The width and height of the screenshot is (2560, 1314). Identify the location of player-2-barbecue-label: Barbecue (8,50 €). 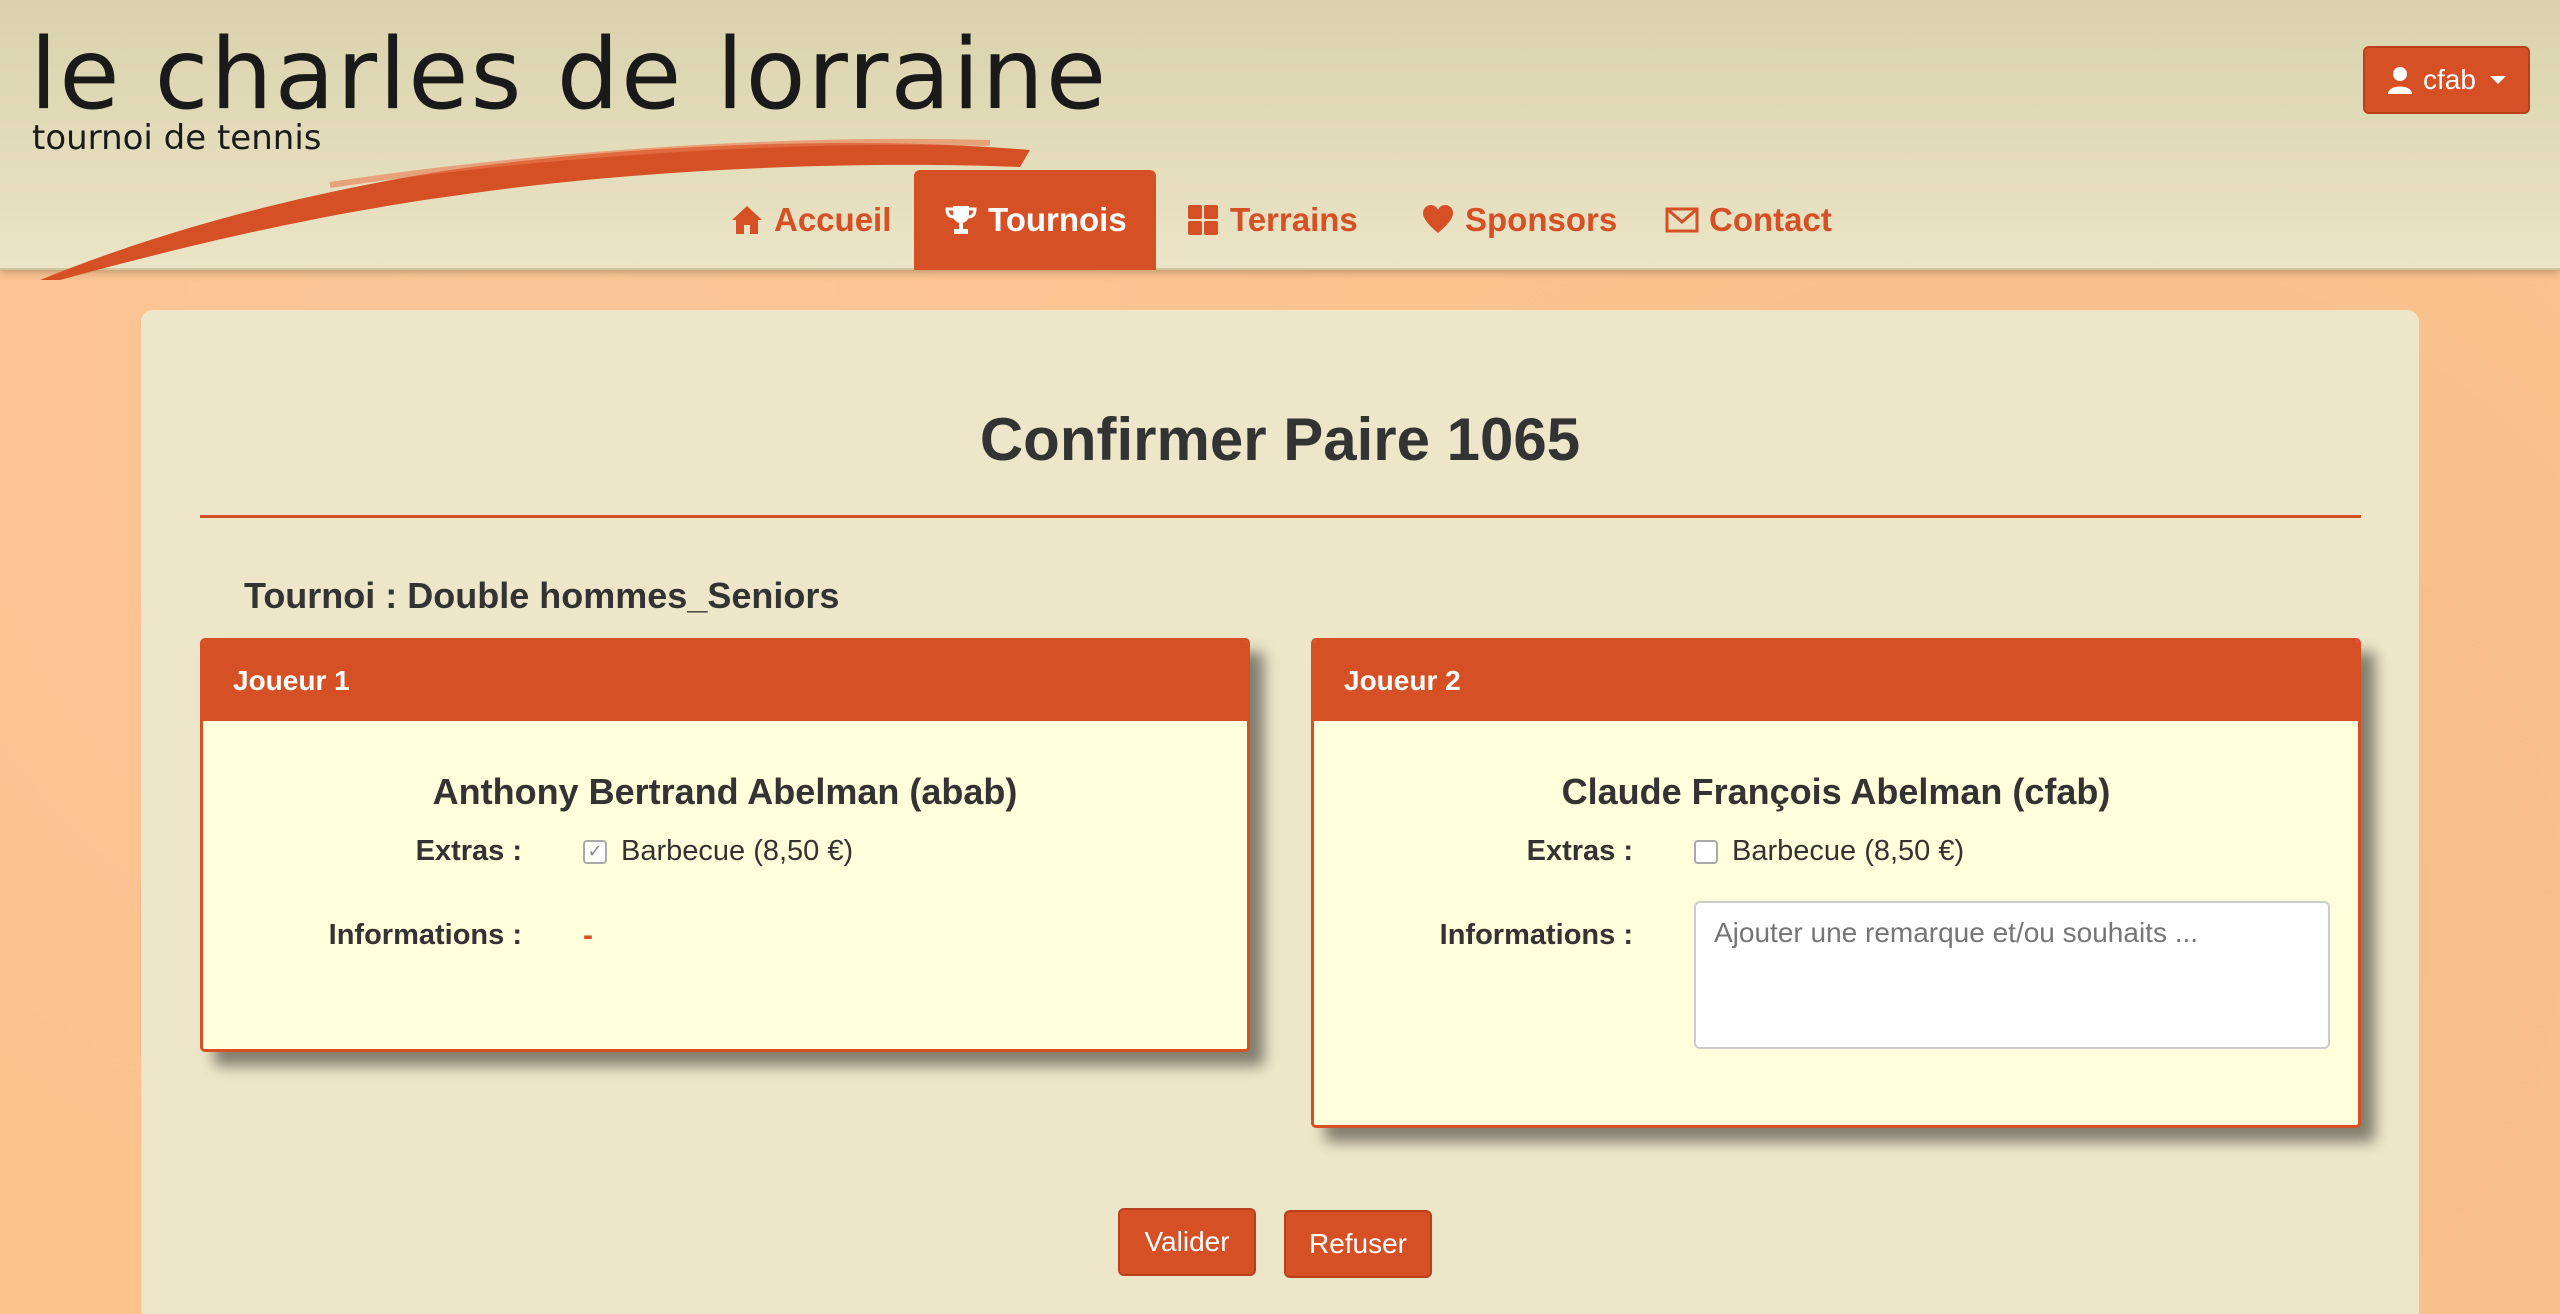
(1848, 851).